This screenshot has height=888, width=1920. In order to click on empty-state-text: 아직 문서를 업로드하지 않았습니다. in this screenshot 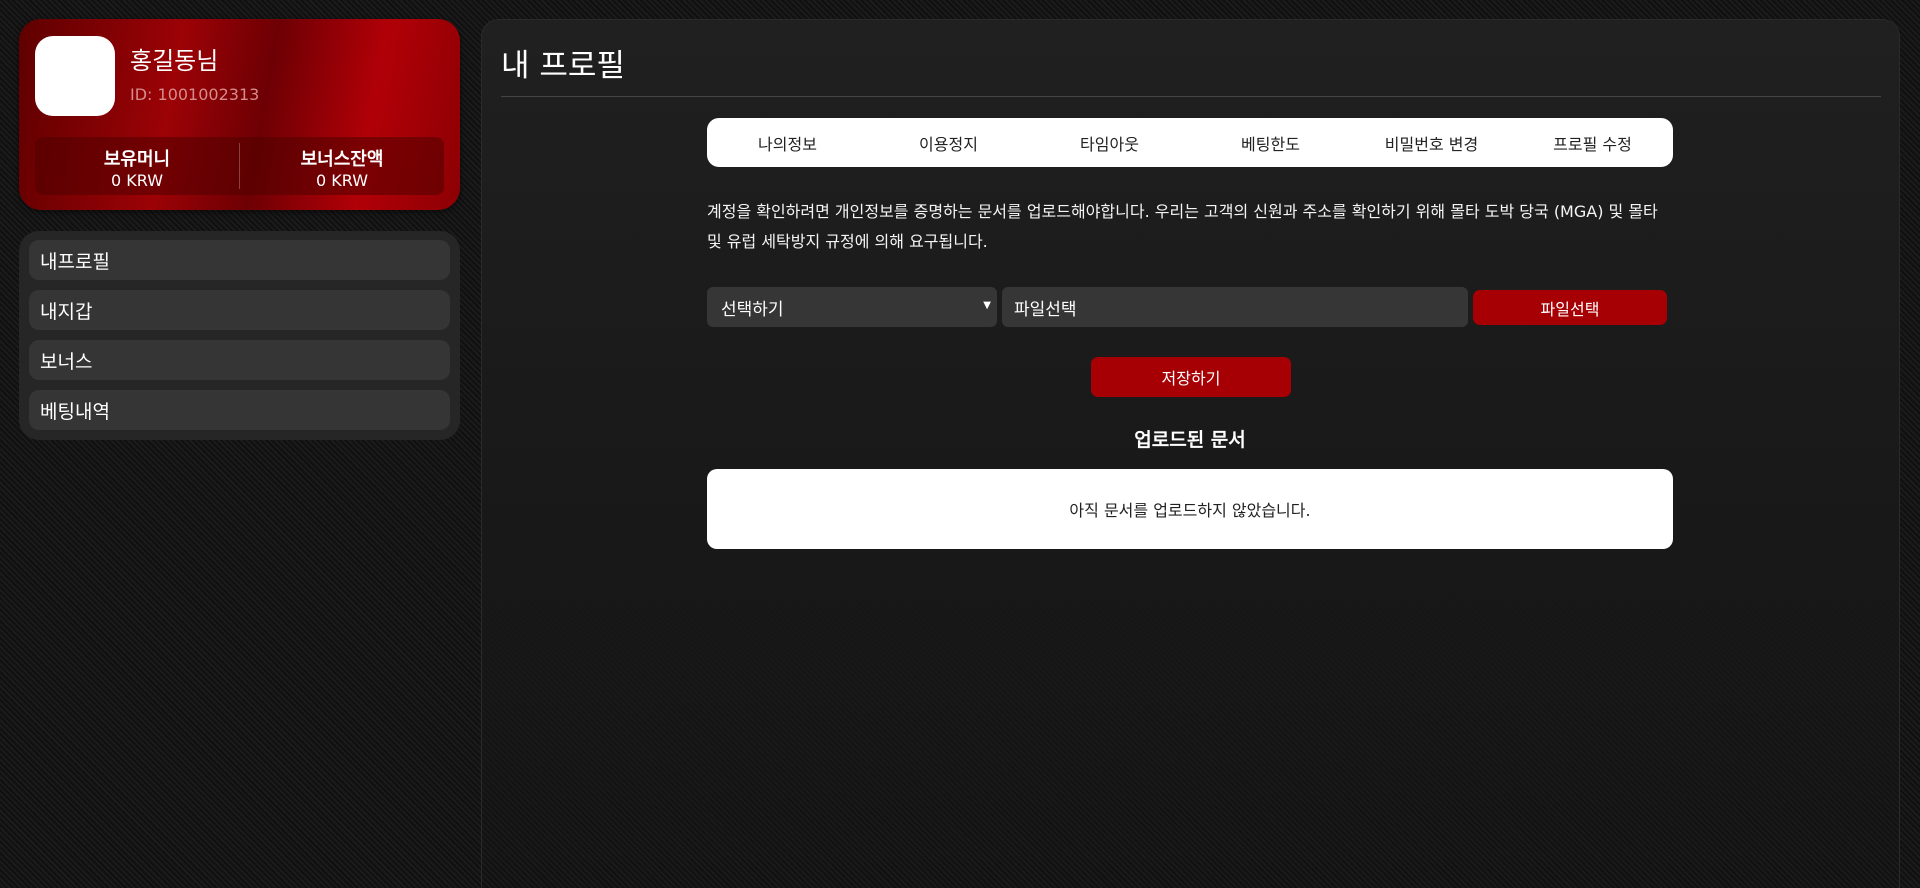, I will do `click(1190, 510)`.